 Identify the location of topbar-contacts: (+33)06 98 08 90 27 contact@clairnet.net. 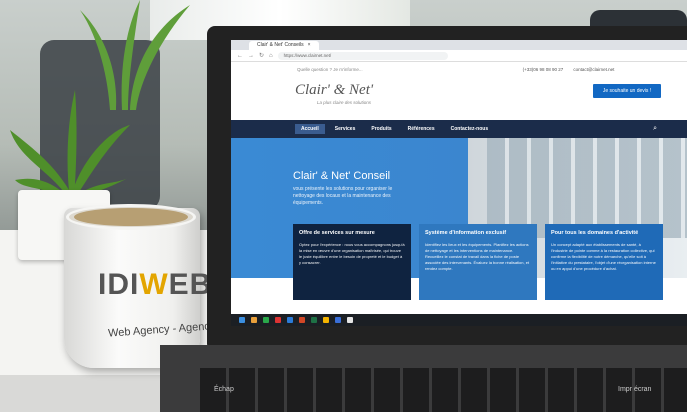
(569, 69).